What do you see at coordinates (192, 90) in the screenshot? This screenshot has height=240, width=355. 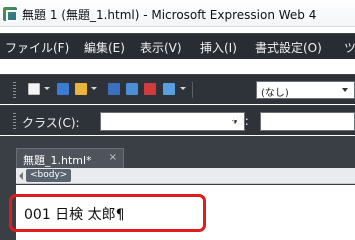 I see `toolbar-separator` at bounding box center [192, 90].